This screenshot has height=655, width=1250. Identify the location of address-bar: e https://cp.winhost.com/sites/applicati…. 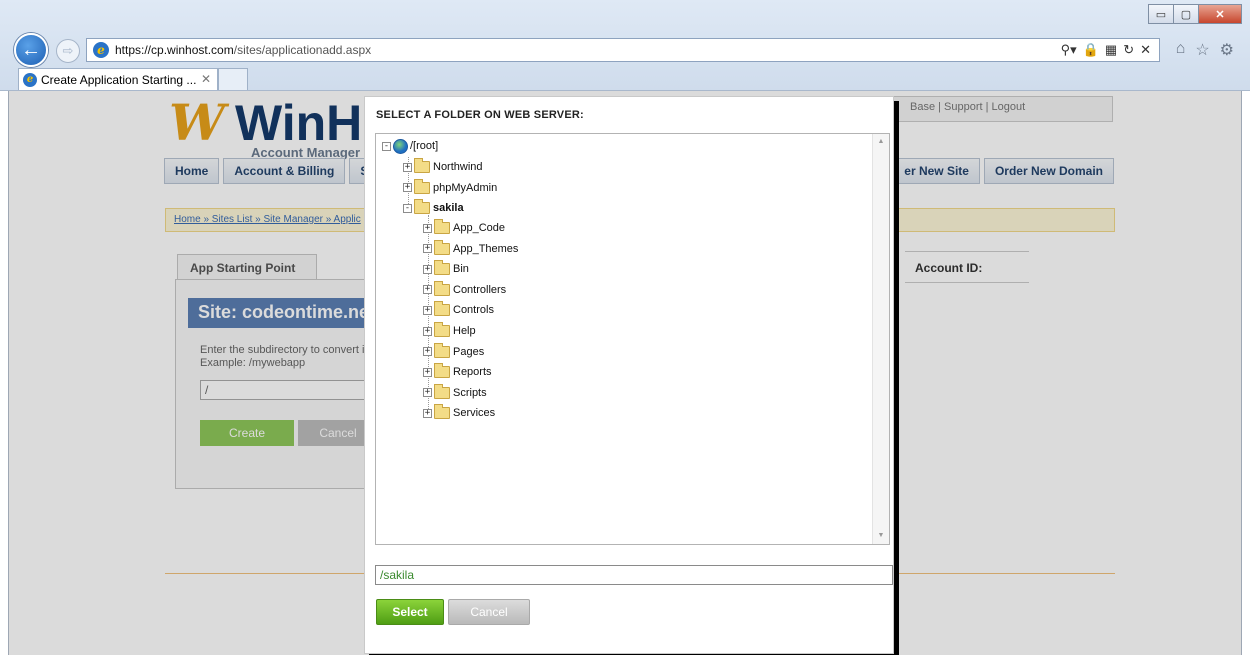
(623, 50).